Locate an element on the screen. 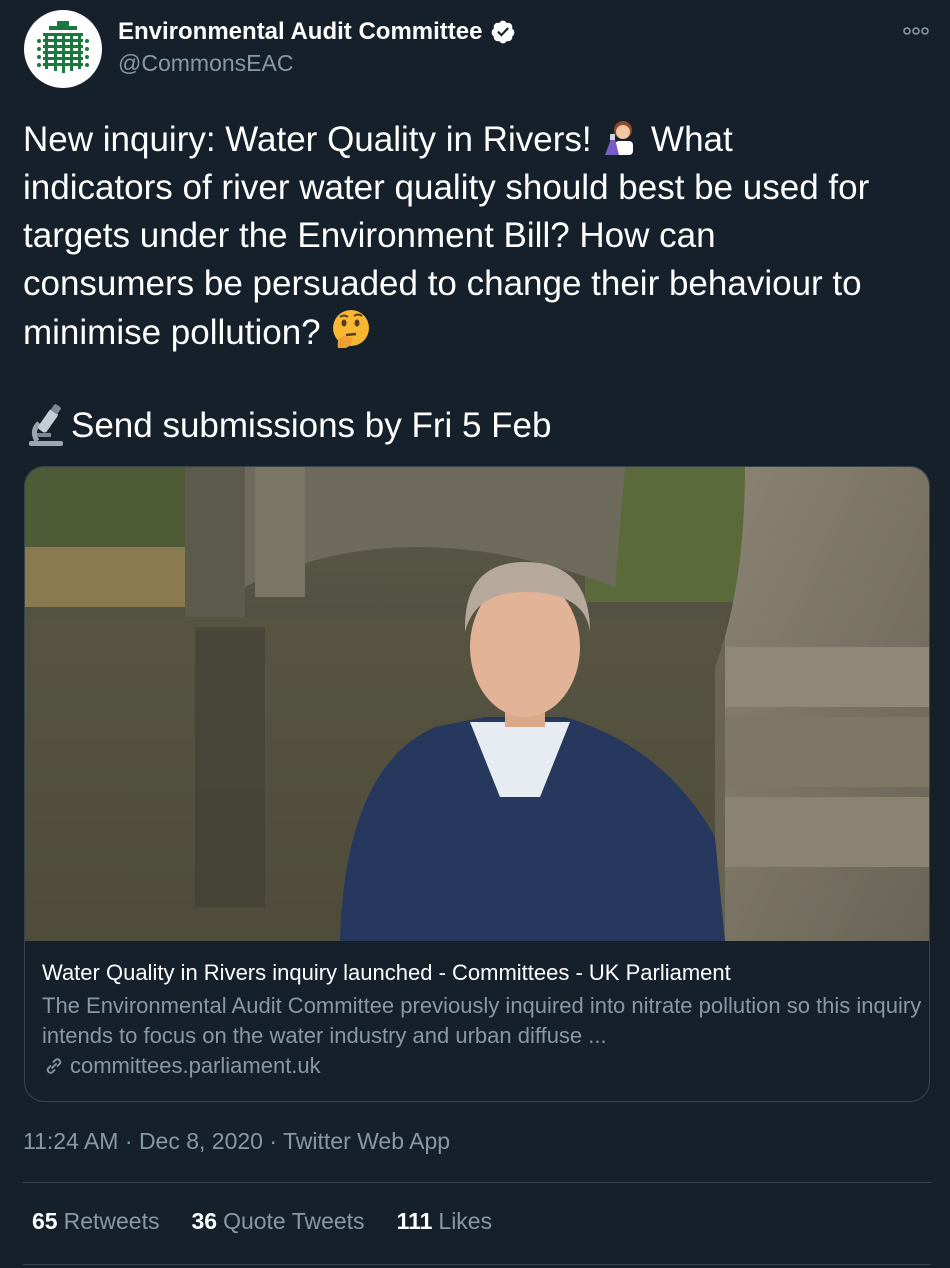 The image size is (950, 1268). more-options-icon is located at coordinates (916, 31).